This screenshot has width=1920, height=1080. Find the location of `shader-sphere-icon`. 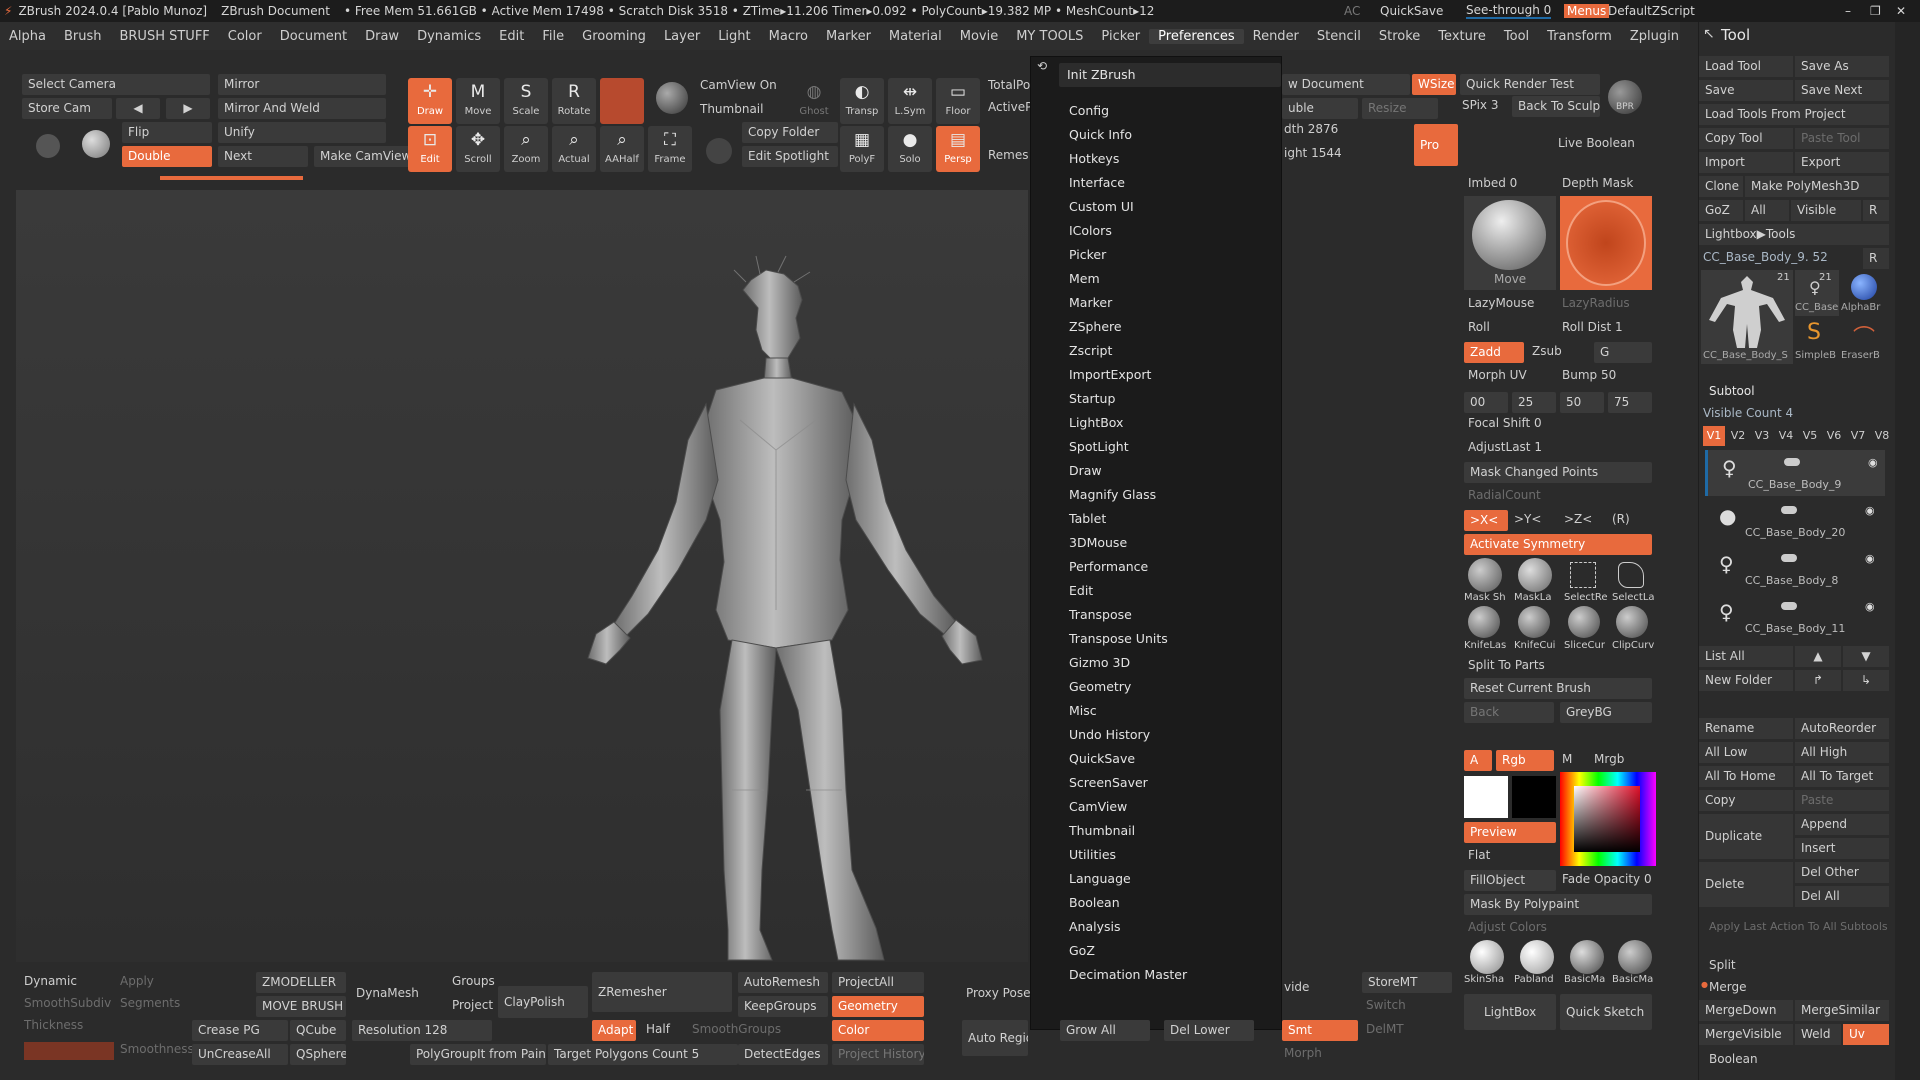

shader-sphere-icon is located at coordinates (672, 98).